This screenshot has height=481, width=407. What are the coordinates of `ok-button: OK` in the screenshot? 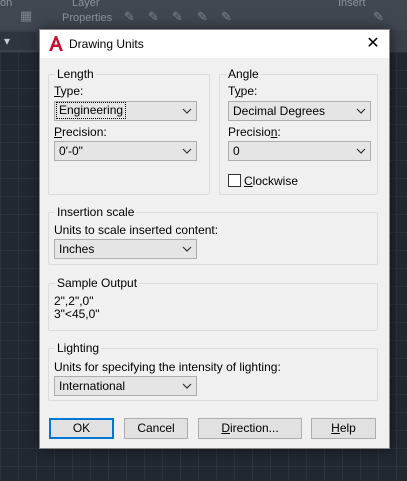 It's located at (81, 428).